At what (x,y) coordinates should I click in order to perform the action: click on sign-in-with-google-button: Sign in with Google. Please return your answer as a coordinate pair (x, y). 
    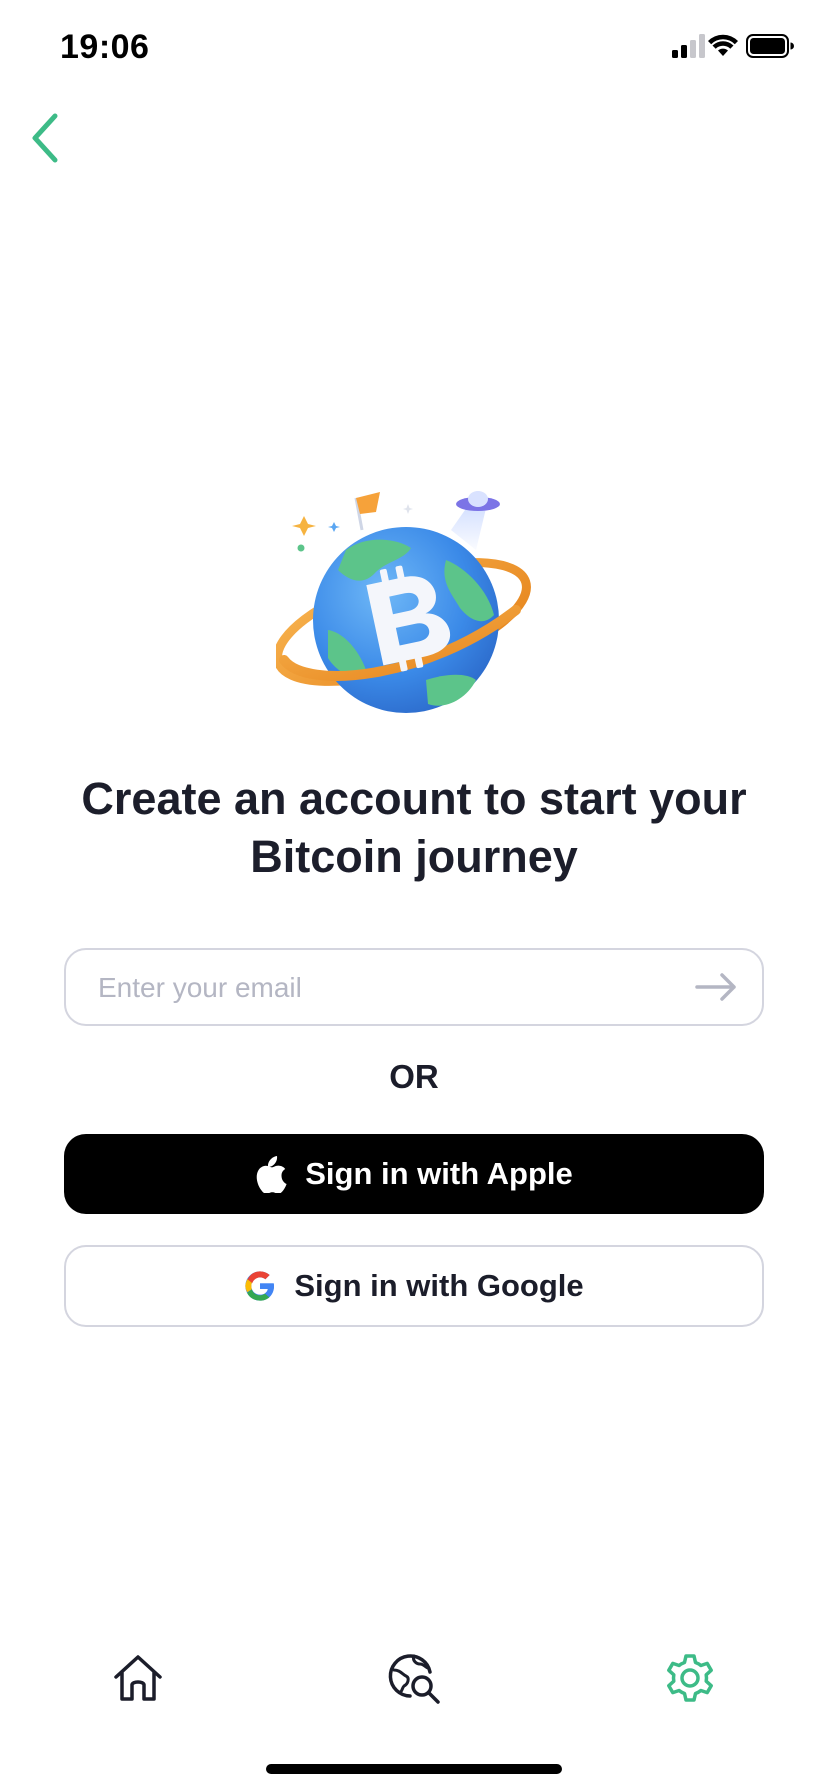
    Looking at the image, I should click on (414, 1286).